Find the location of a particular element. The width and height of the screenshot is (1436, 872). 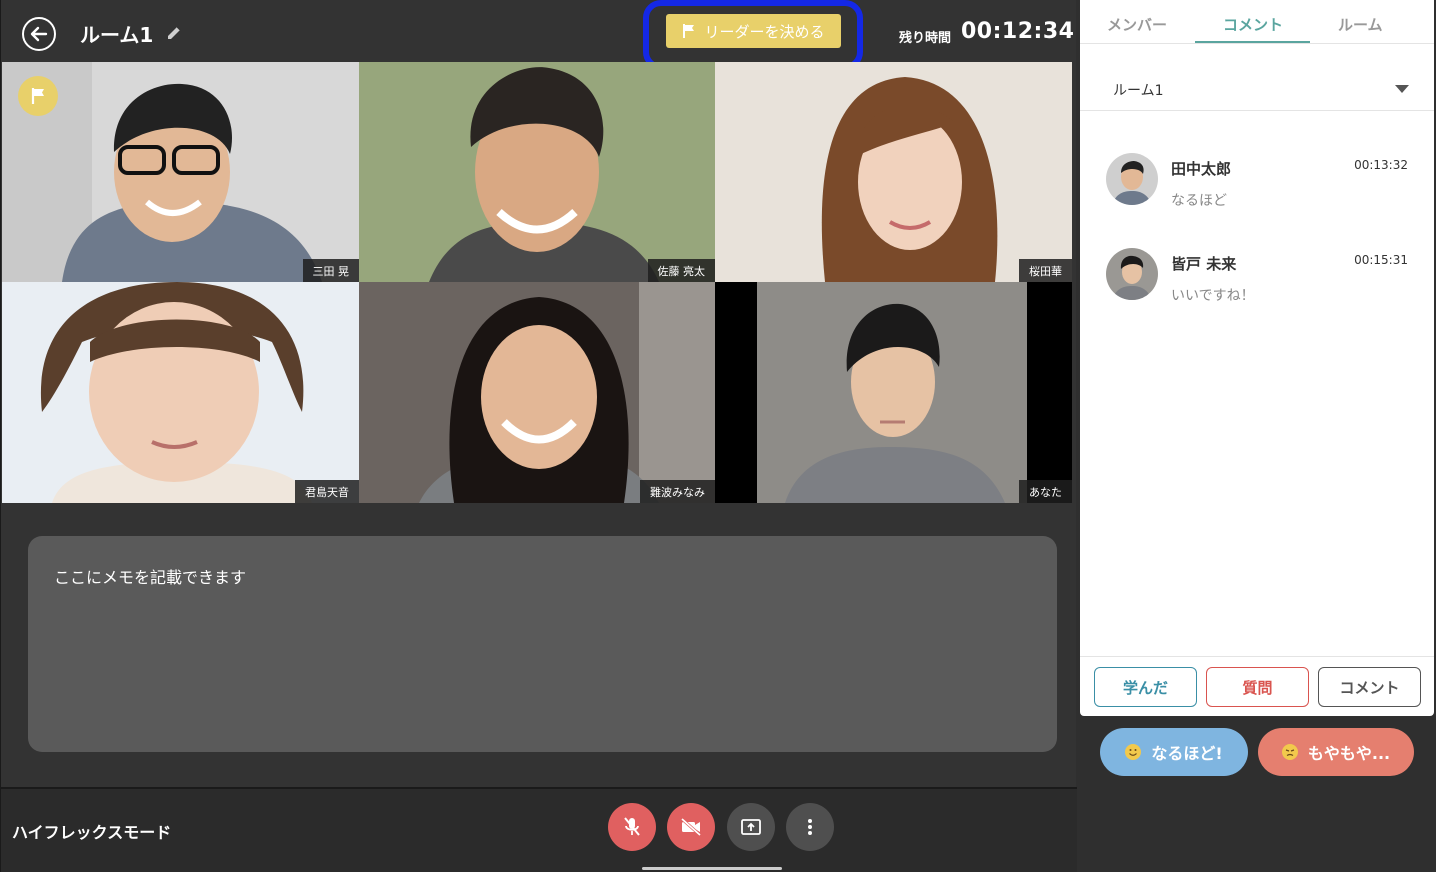

screen-share-icon is located at coordinates (751, 827).